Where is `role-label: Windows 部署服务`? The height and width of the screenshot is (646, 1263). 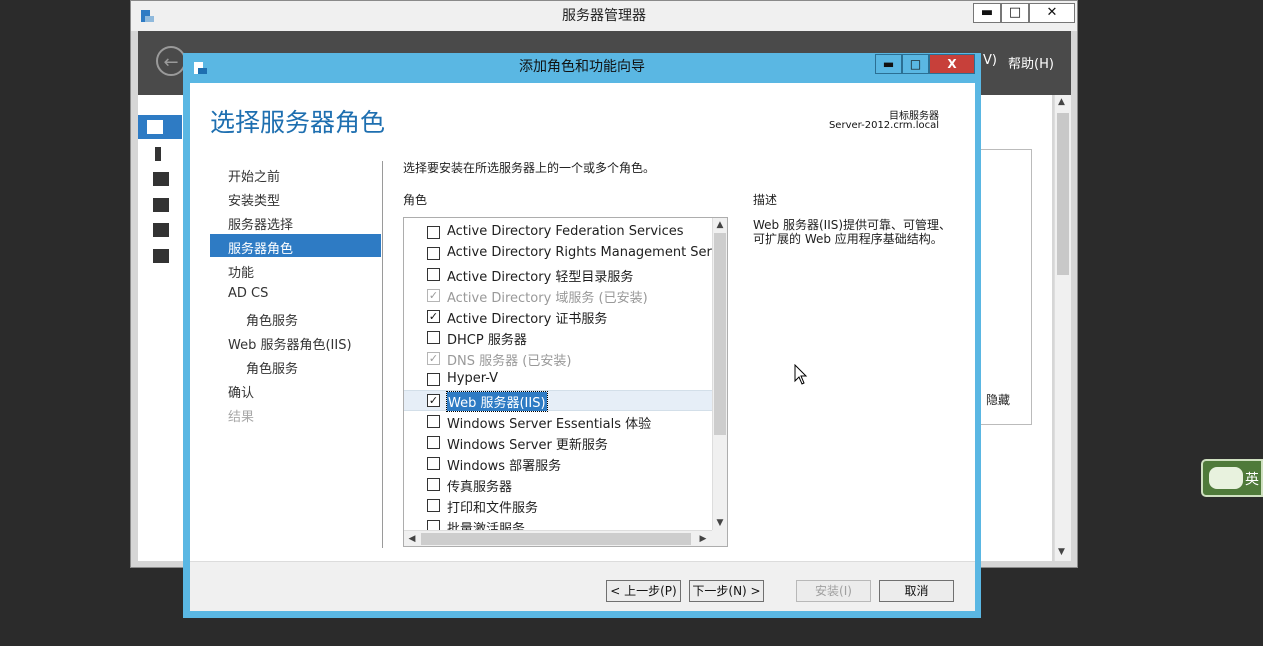 role-label: Windows 部署服务 is located at coordinates (504, 466).